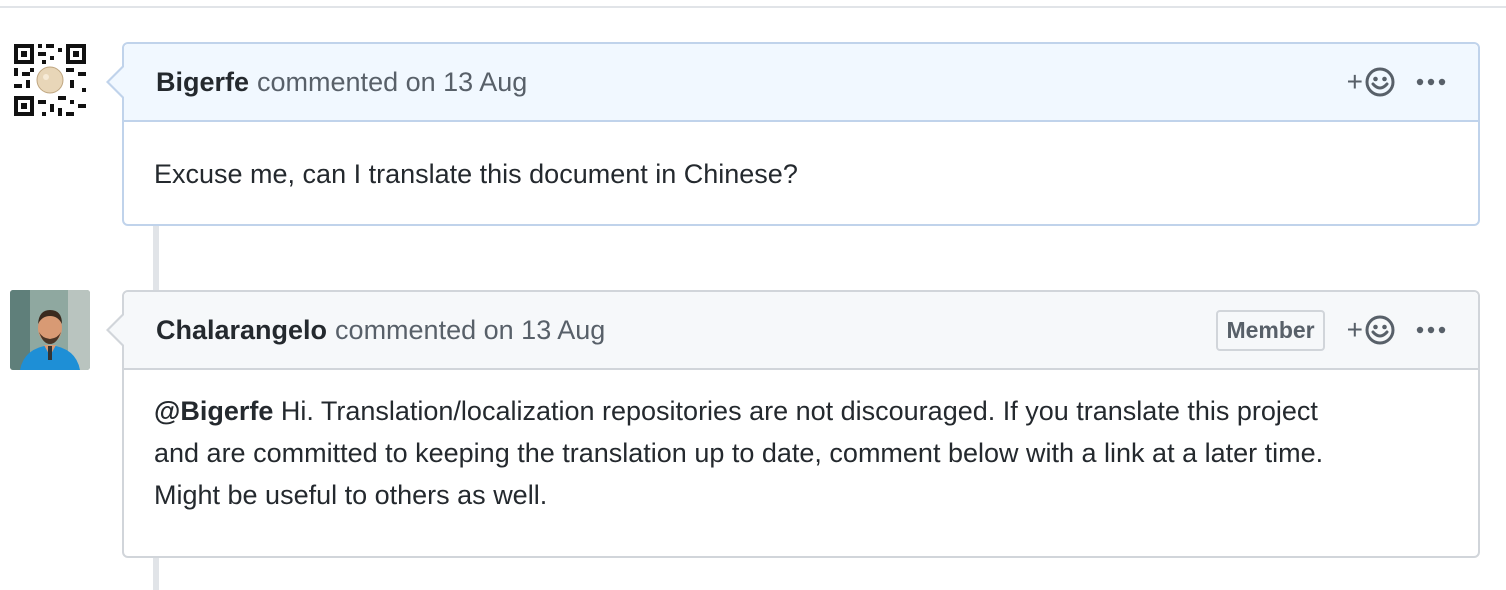  I want to click on profile-photo-icon, so click(50, 330).